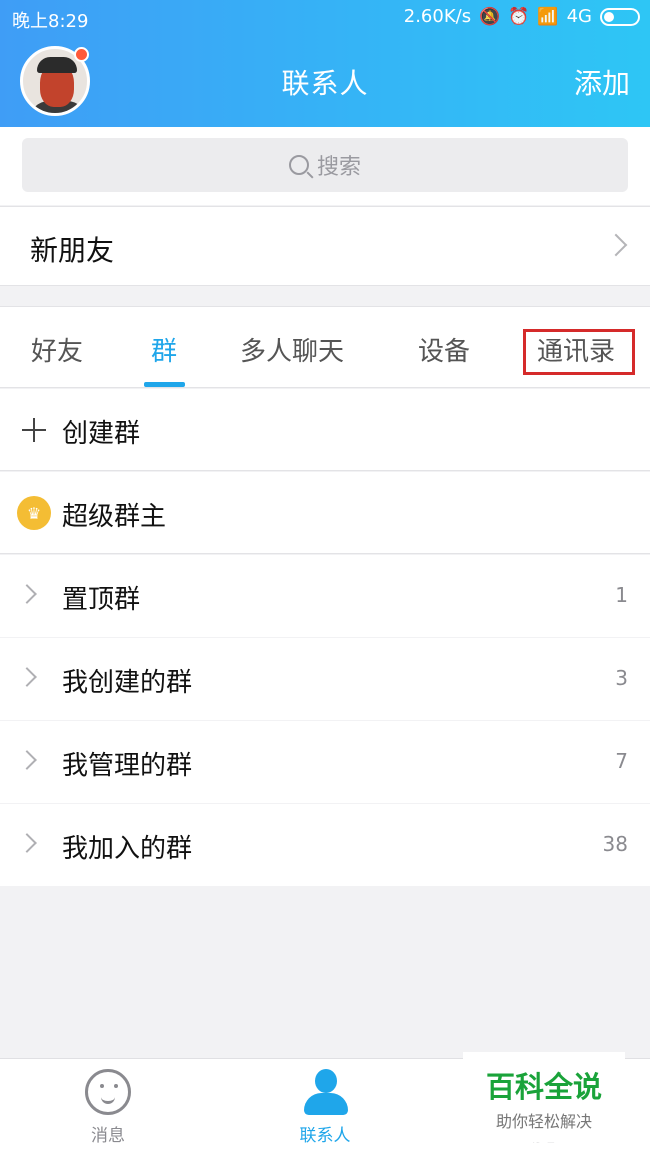 The height and width of the screenshot is (1155, 650). I want to click on page-title: 联系人, so click(325, 83).